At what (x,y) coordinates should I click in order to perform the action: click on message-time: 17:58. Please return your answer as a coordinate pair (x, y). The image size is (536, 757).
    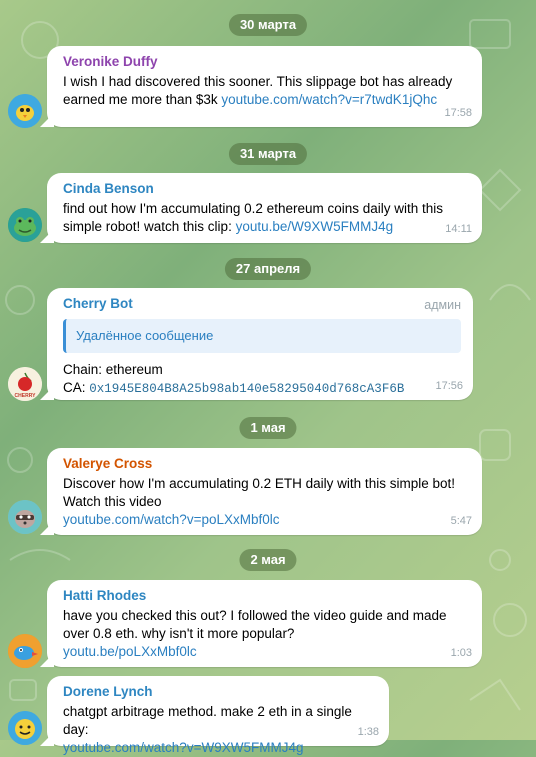
    Looking at the image, I should click on (458, 113).